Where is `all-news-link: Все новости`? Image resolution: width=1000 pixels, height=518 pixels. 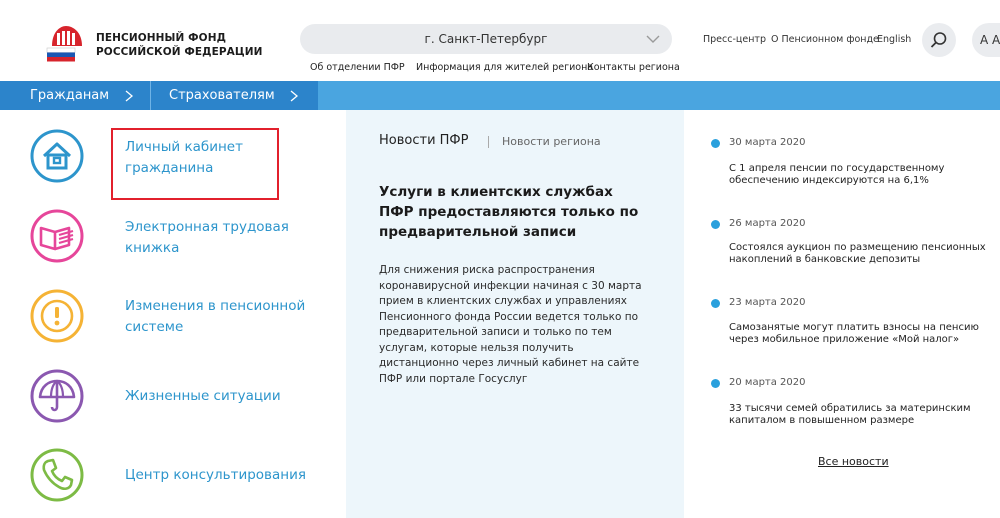 all-news-link: Все новости is located at coordinates (853, 461).